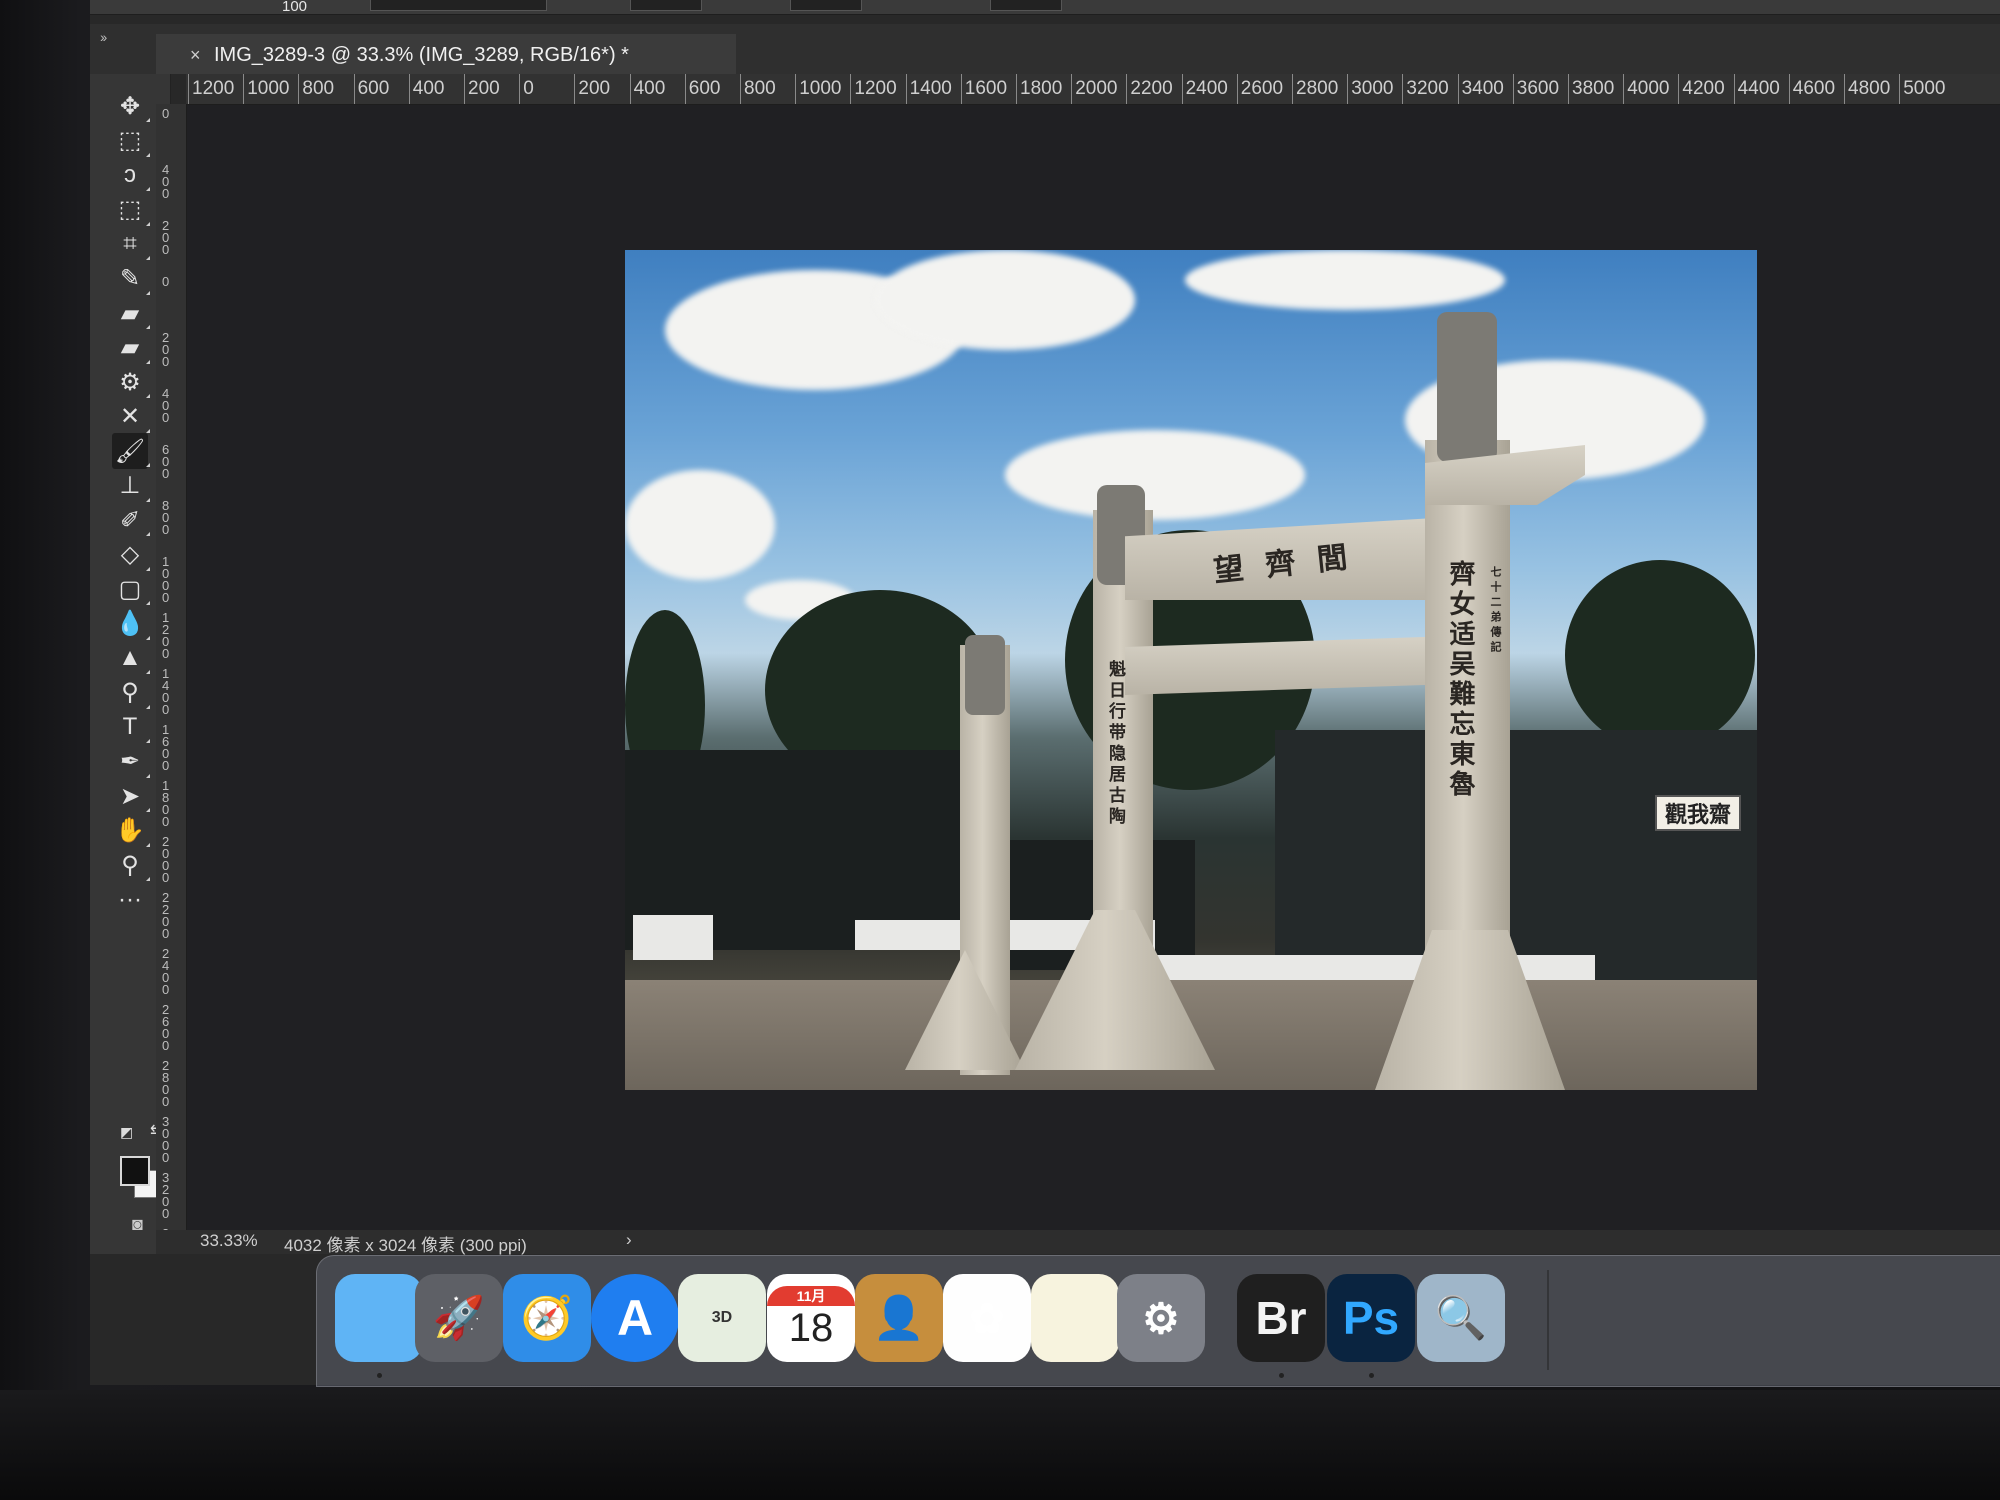  I want to click on preview-icon: 🔍, so click(1461, 1318).